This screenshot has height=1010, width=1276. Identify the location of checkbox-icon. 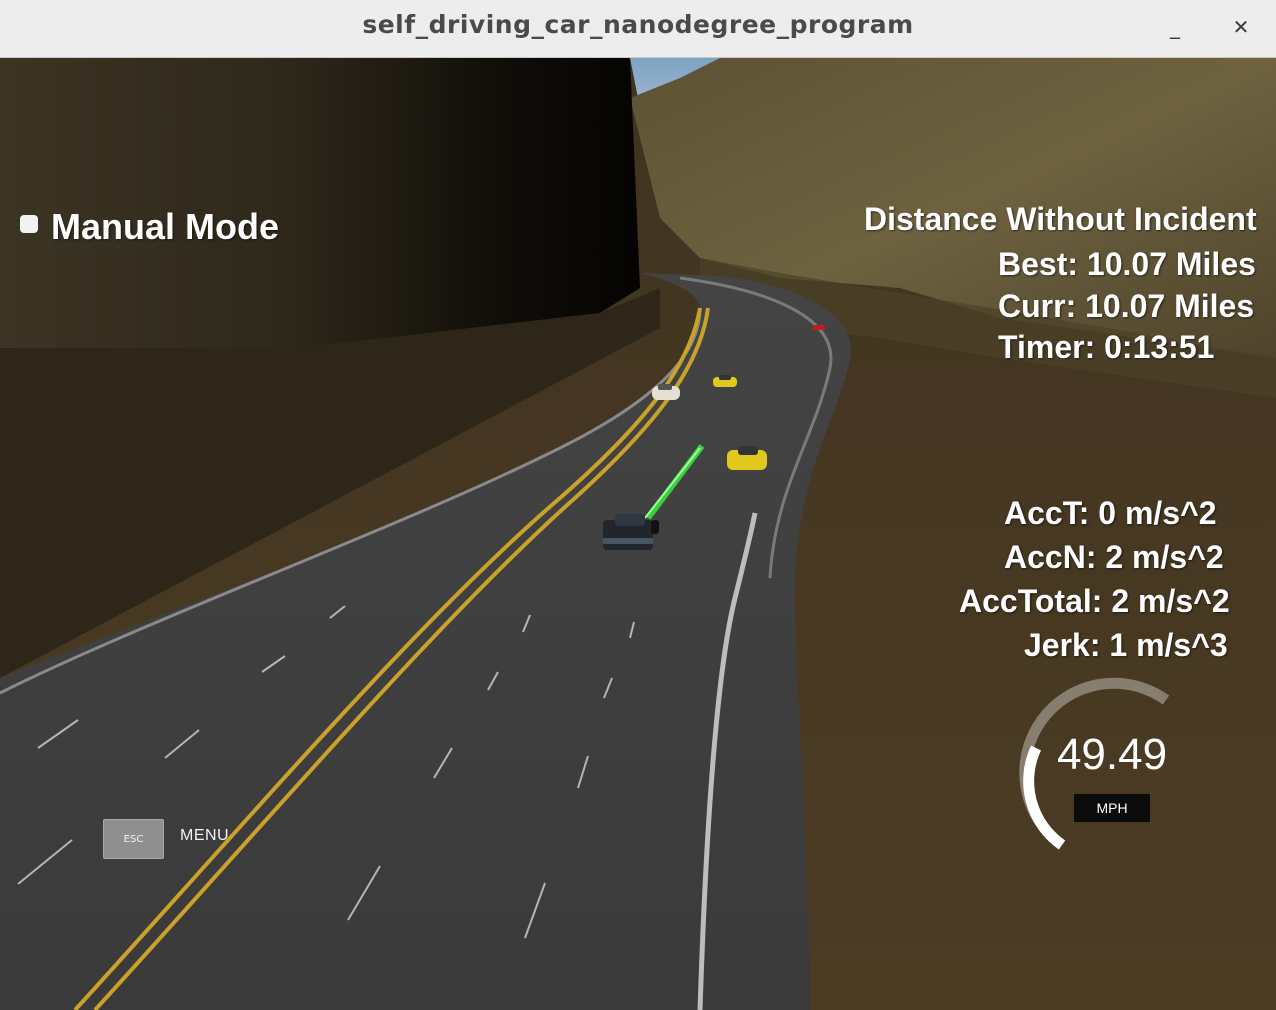
(29, 224).